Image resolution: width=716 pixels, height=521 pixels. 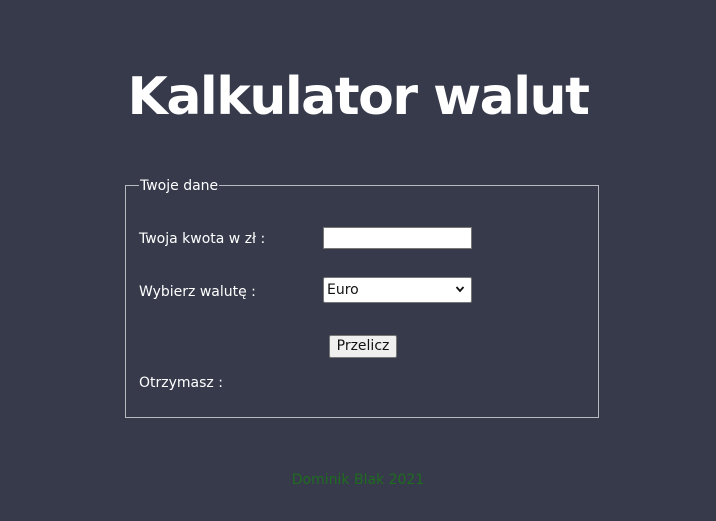 What do you see at coordinates (358, 97) in the screenshot?
I see `page-title: Kalkulator walut` at bounding box center [358, 97].